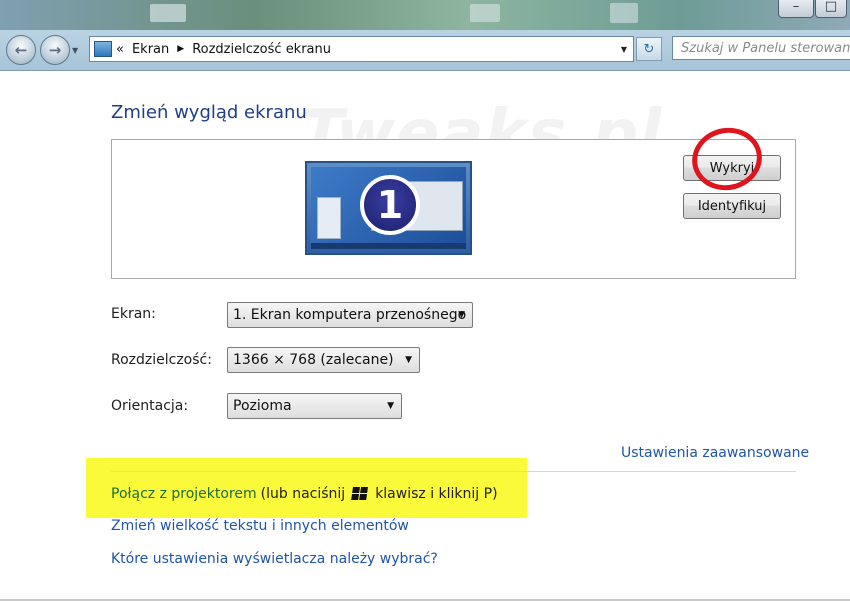 The image size is (850, 601). What do you see at coordinates (260, 526) in the screenshot?
I see `text-size-link: Zmień wielkość tekstu i innych elementów` at bounding box center [260, 526].